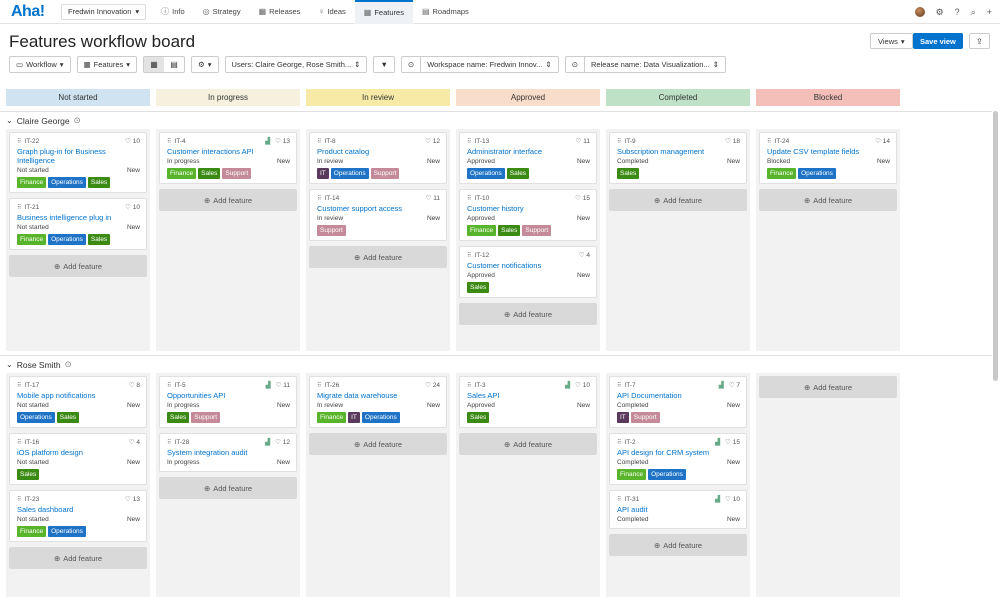 Image resolution: width=1000 pixels, height=597 pixels. What do you see at coordinates (78, 395) in the screenshot?
I see `feature-name-link: Mobile app notifications` at bounding box center [78, 395].